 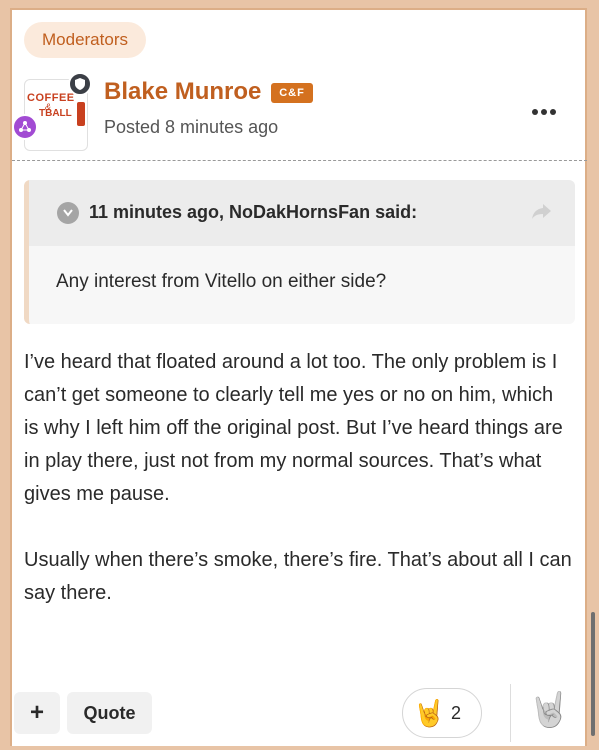 What do you see at coordinates (253, 212) in the screenshot?
I see `quote-citation: 11 minutes ago, NoDakHornsFan said:` at bounding box center [253, 212].